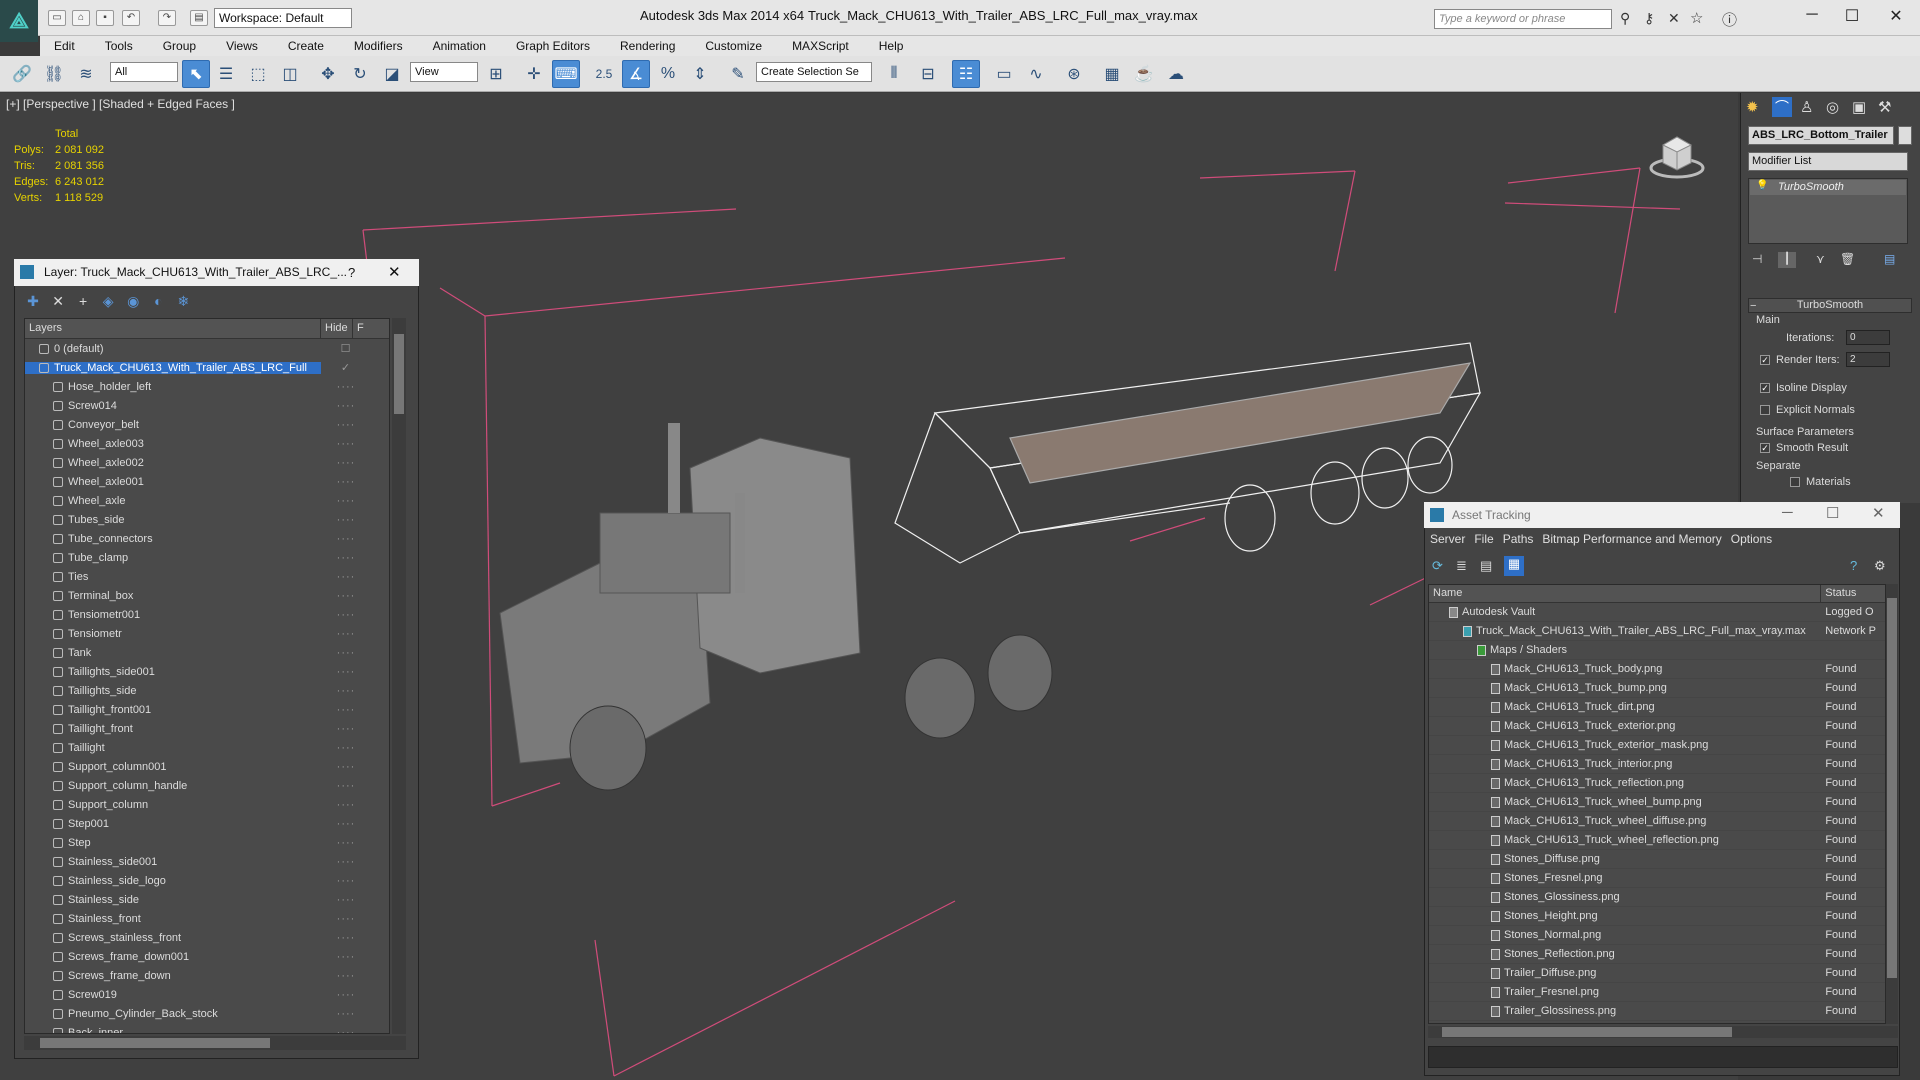  I want to click on hide-all-layers-icon: ◐, so click(158, 301).